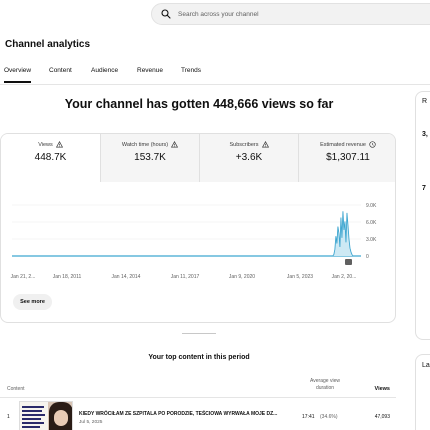 The width and height of the screenshot is (430, 430). I want to click on row-rank: 1, so click(8, 417).